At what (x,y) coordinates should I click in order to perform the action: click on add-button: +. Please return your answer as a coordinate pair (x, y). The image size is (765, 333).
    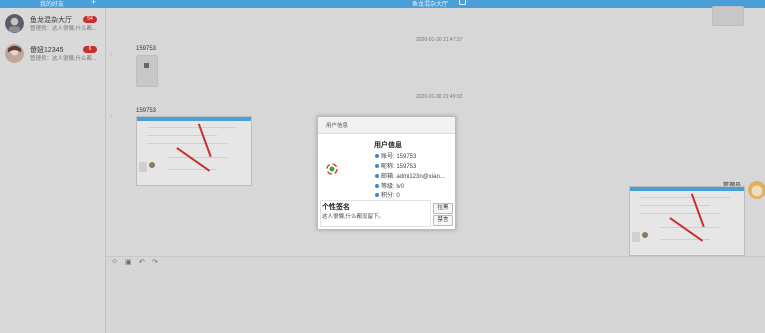
    Looking at the image, I should click on (93, 3).